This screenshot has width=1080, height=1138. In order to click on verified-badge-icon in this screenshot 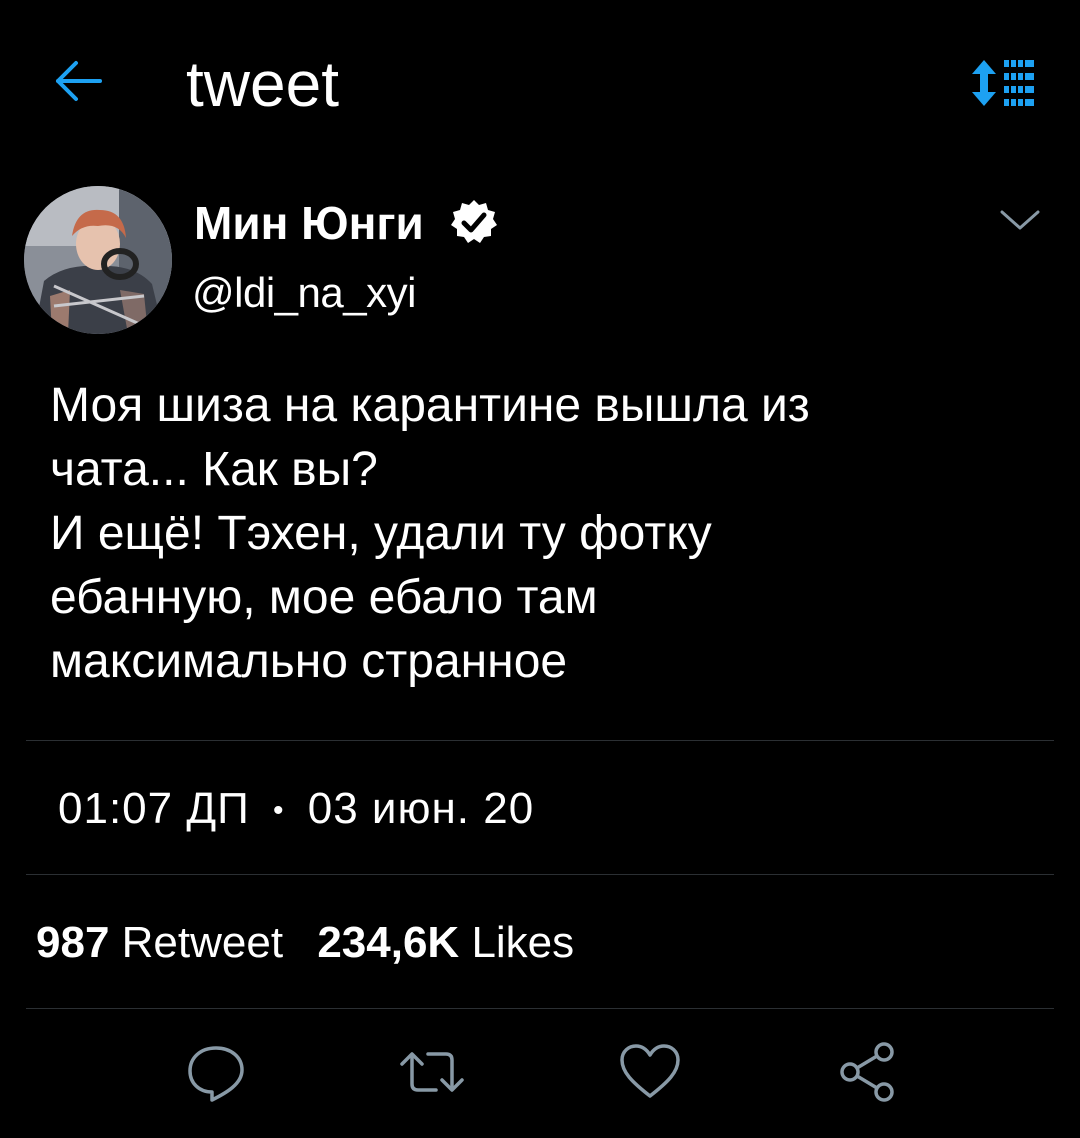, I will do `click(474, 222)`.